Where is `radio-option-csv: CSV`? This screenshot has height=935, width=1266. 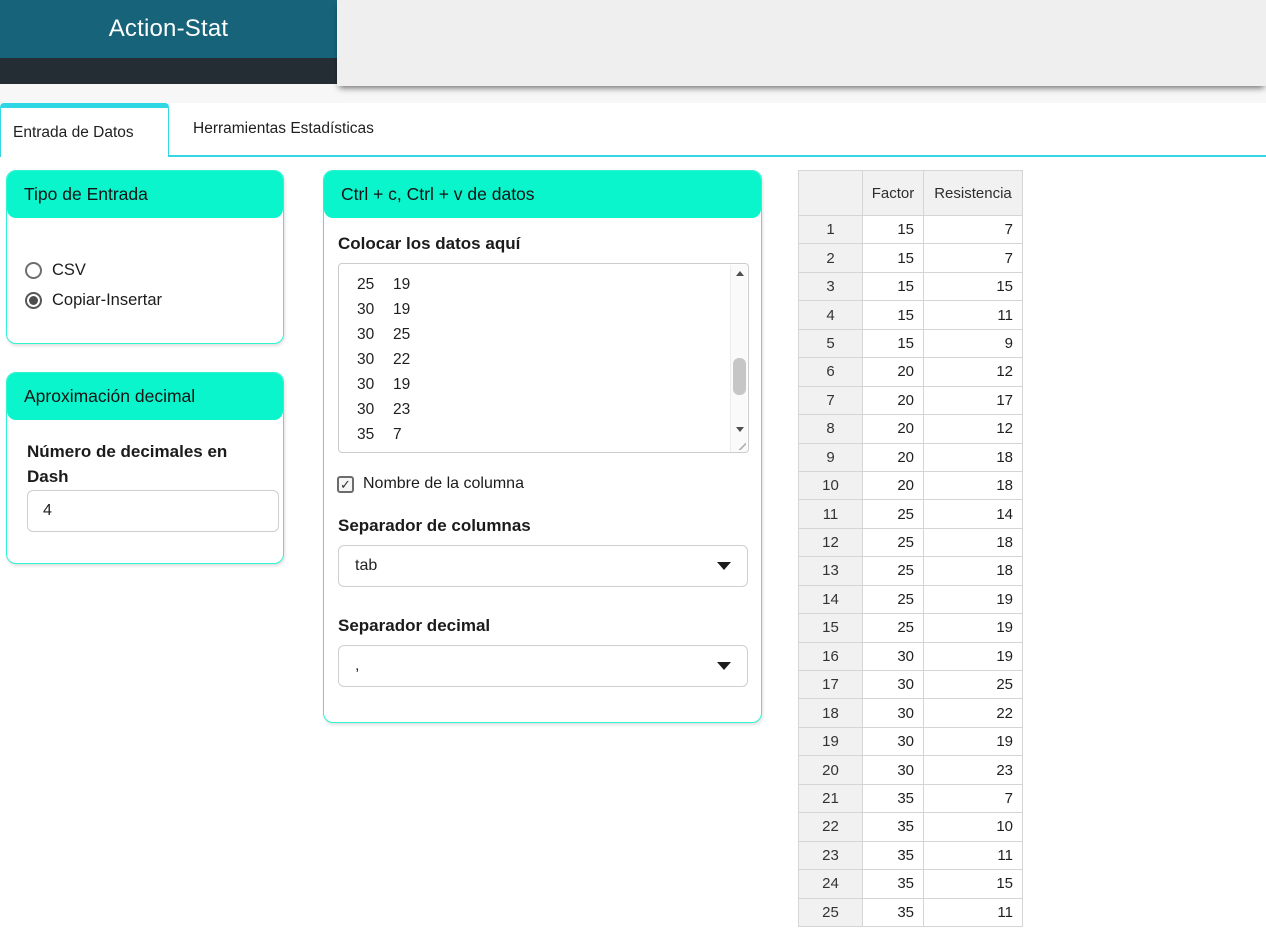 radio-option-csv: CSV is located at coordinates (55, 270).